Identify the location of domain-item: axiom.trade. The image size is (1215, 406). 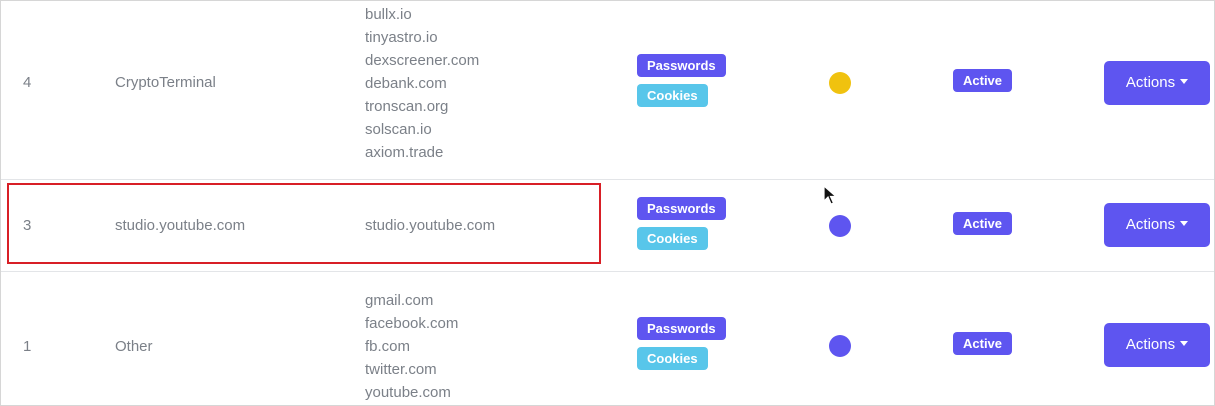
(404, 152).